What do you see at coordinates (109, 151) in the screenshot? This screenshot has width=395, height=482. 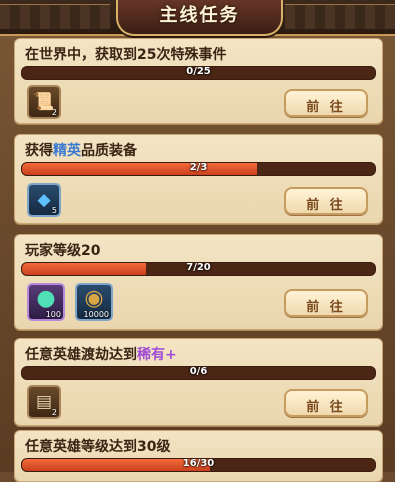 I see `task-title-text: 品质装备` at bounding box center [109, 151].